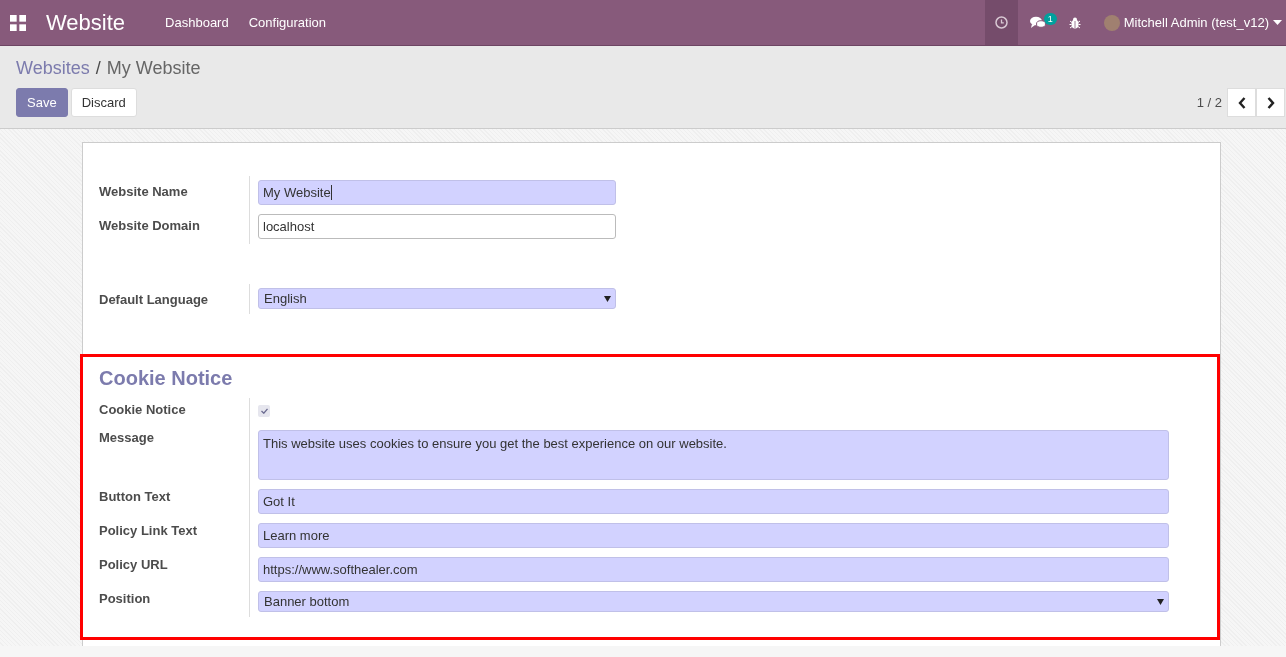  I want to click on apps-icon, so click(18, 22).